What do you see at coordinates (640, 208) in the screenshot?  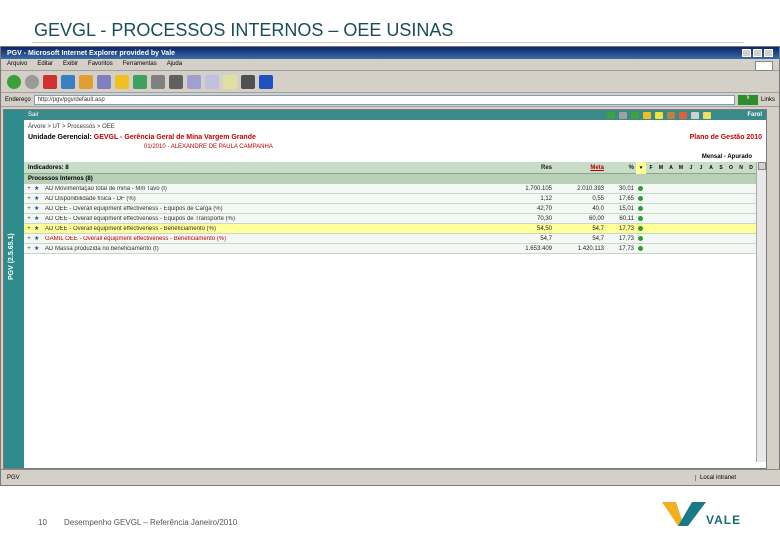 I see `status-light-icon` at bounding box center [640, 208].